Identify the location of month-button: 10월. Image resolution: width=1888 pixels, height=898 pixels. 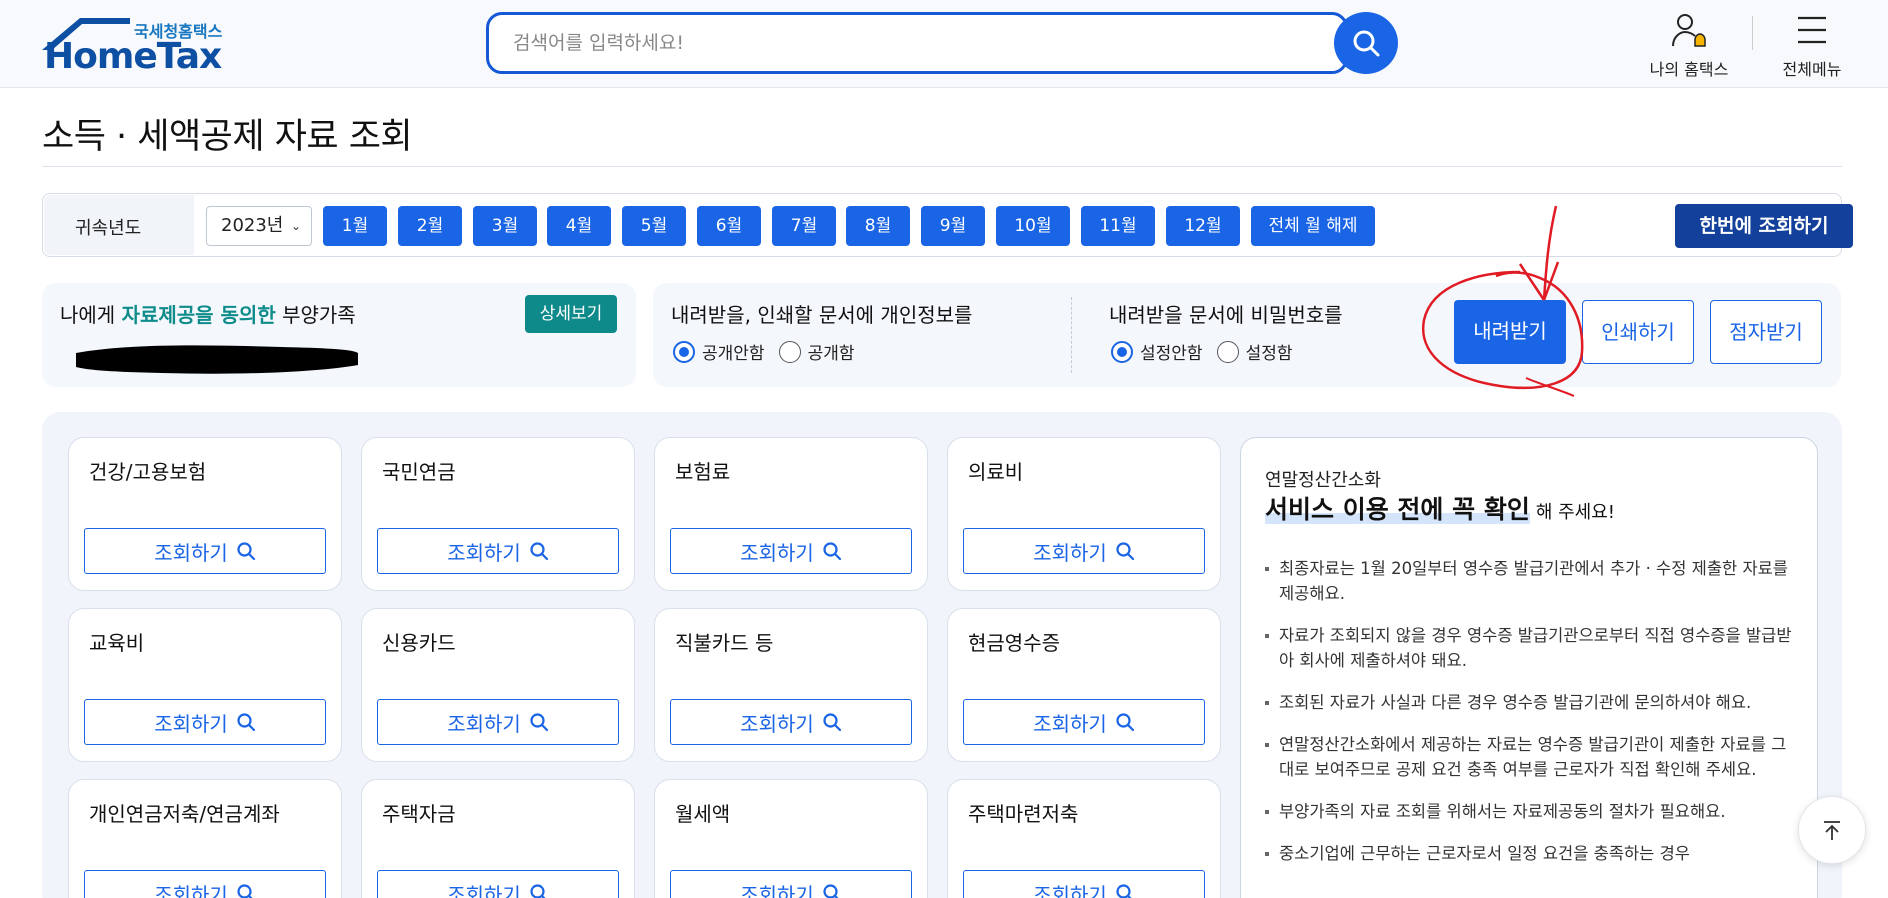
(1033, 226).